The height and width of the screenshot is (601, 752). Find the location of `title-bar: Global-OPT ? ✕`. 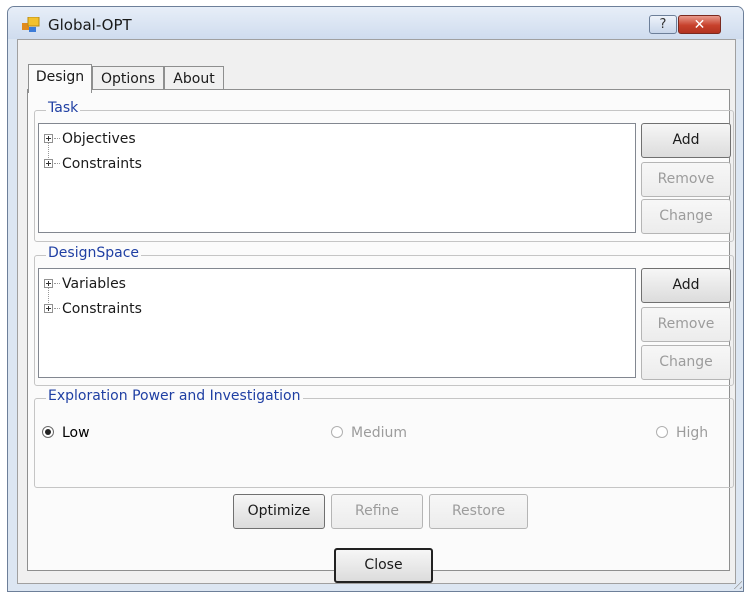

title-bar: Global-OPT ? ✕ is located at coordinates (375, 23).